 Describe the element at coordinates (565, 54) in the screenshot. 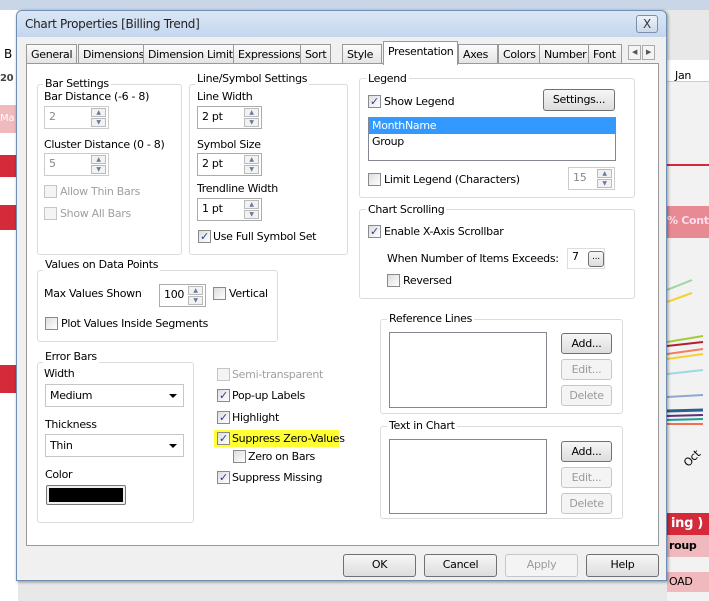

I see `tab-number: Number` at that location.